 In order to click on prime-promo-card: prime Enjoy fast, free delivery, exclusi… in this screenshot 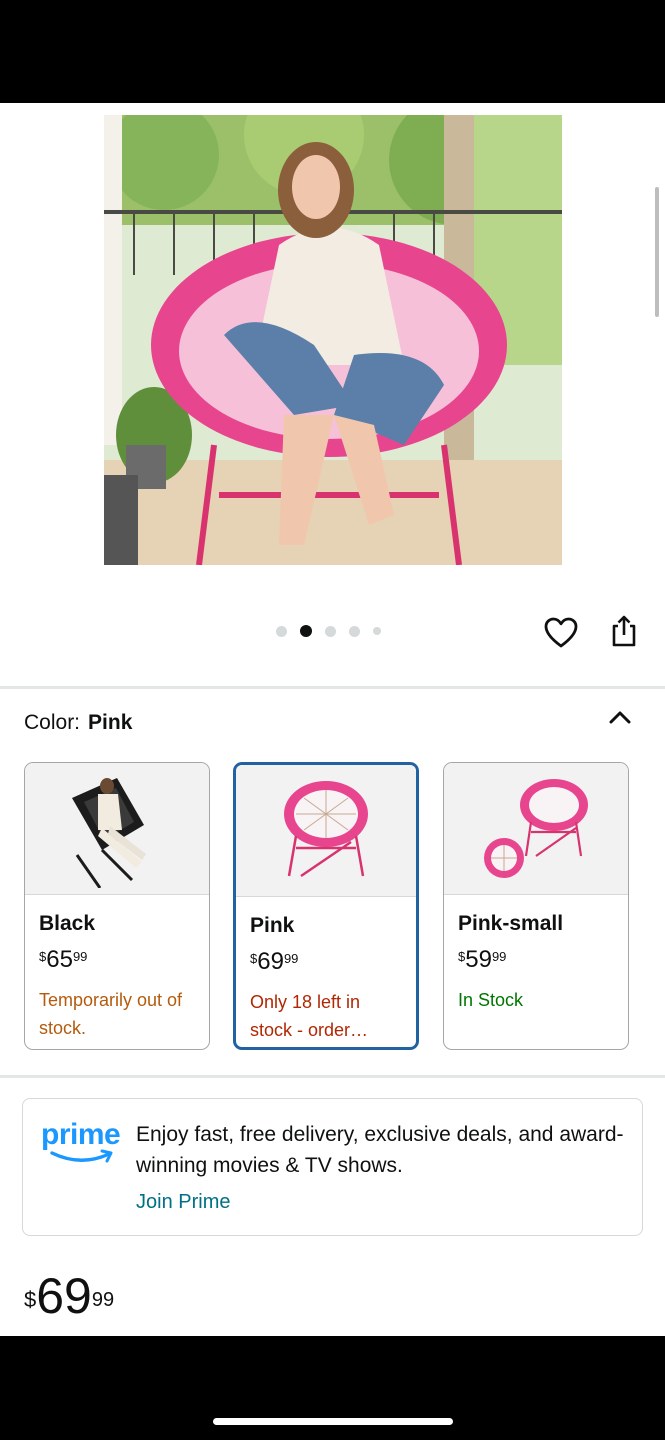, I will do `click(332, 1167)`.